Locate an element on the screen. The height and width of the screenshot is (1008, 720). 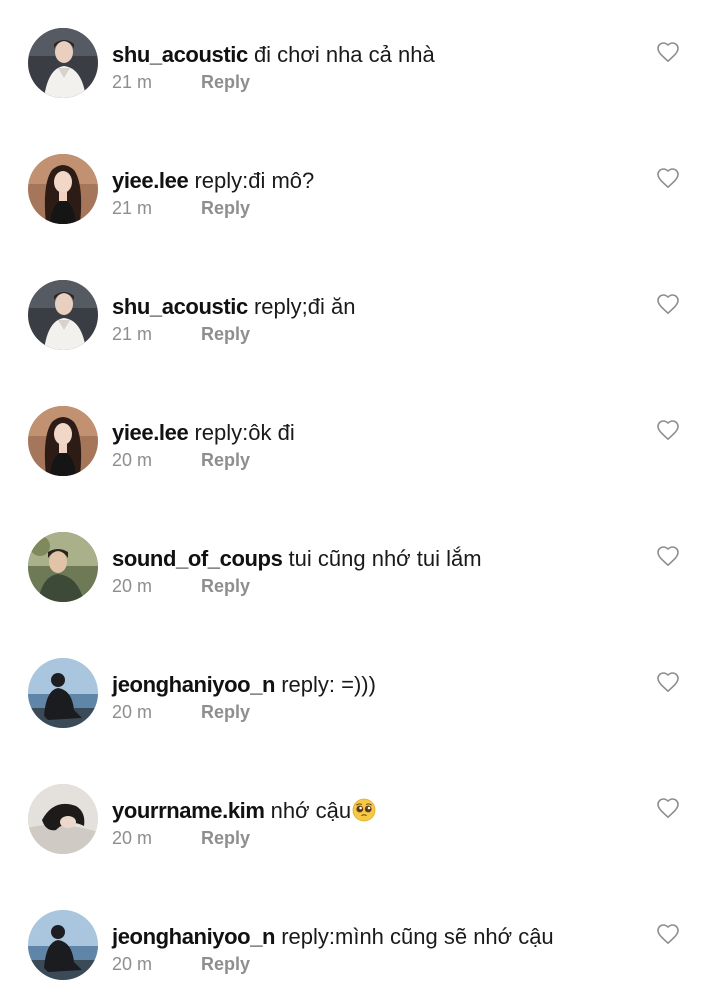
comment-line: yourrname.kim nhớ cậu is located at coordinates (372, 811).